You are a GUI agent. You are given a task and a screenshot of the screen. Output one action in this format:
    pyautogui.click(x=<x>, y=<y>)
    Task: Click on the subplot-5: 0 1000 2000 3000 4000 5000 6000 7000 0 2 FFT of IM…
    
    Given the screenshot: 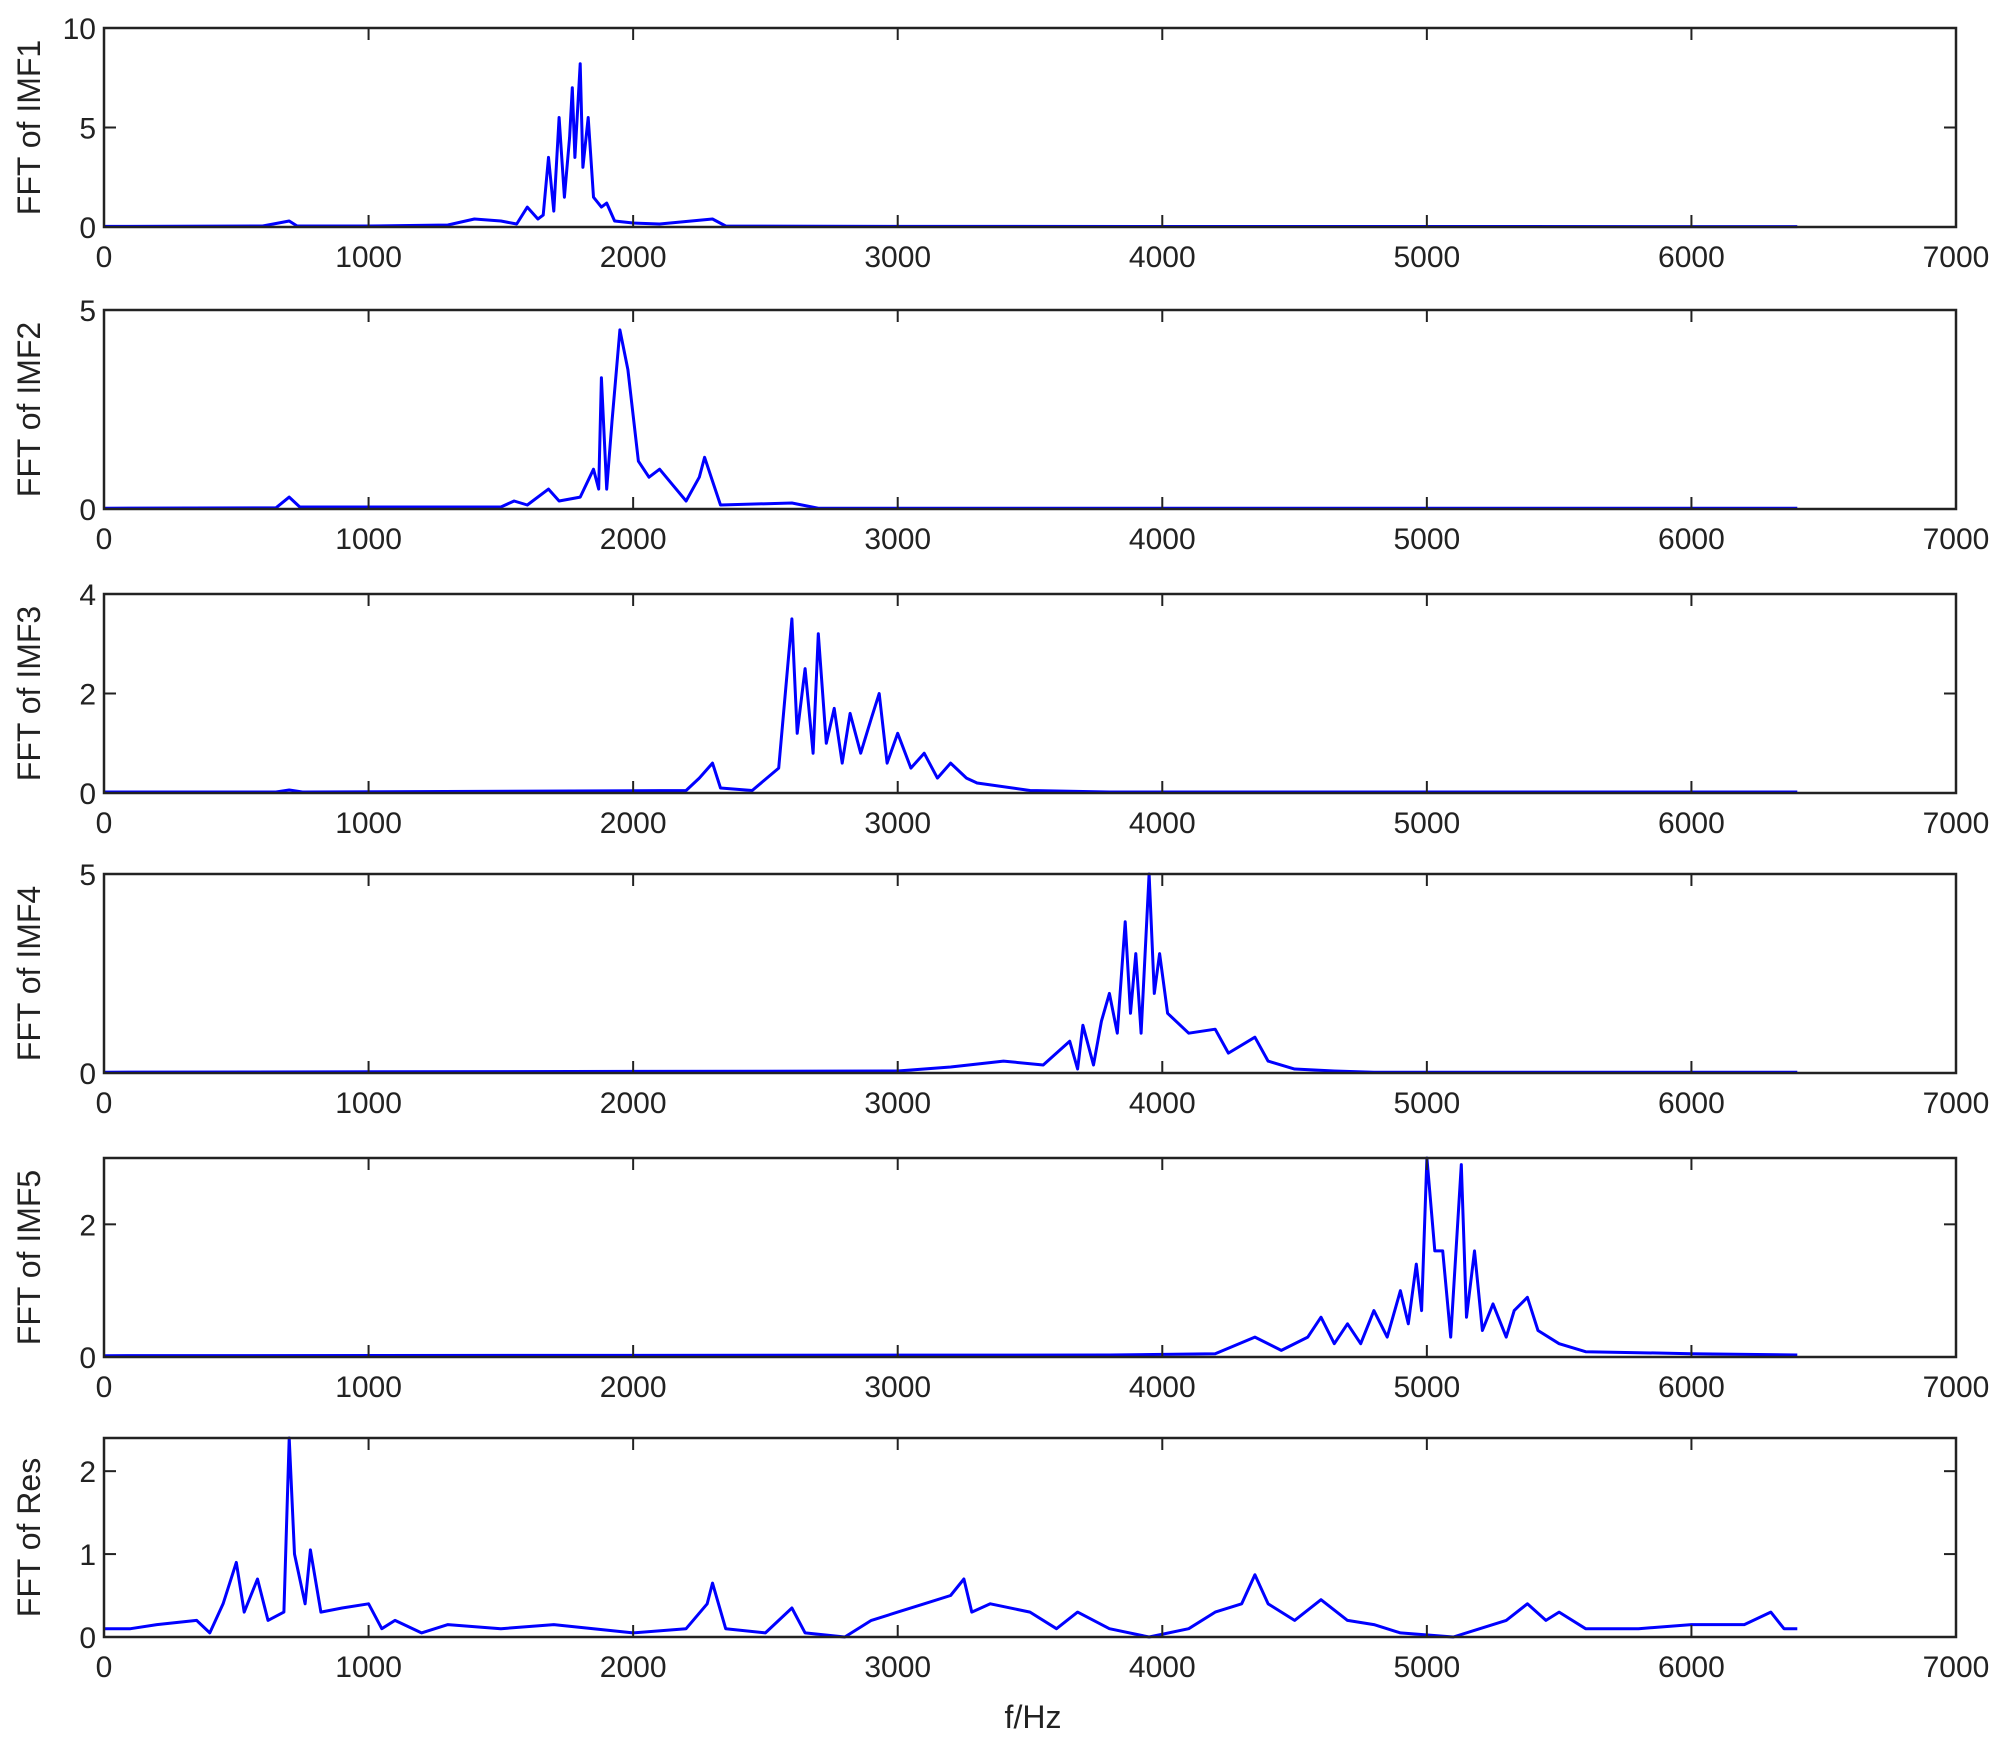 What is the action you would take?
    pyautogui.click(x=1000, y=1280)
    